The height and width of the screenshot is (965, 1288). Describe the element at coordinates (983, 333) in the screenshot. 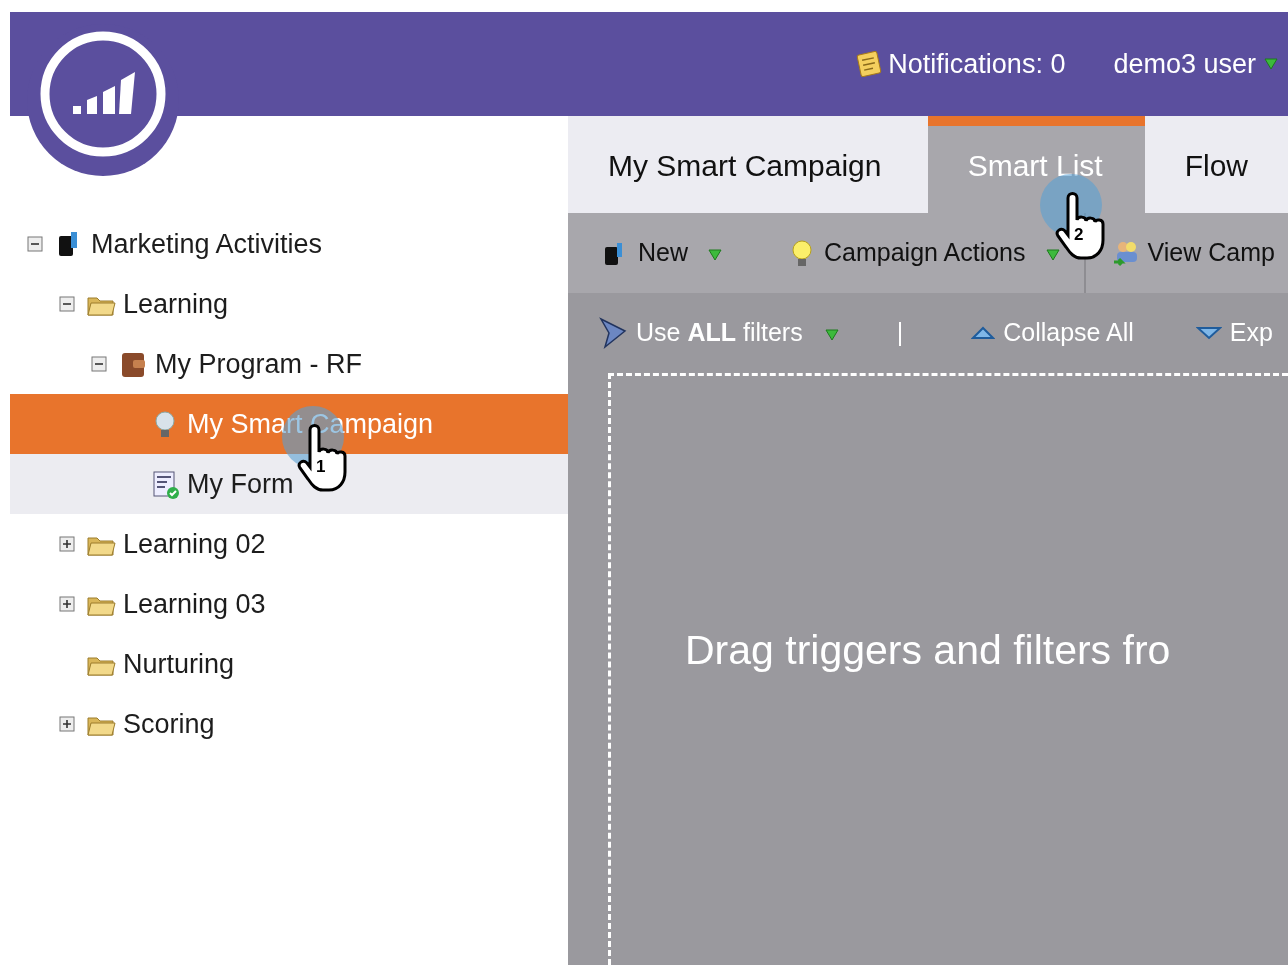

I see `triangle-up-icon` at that location.